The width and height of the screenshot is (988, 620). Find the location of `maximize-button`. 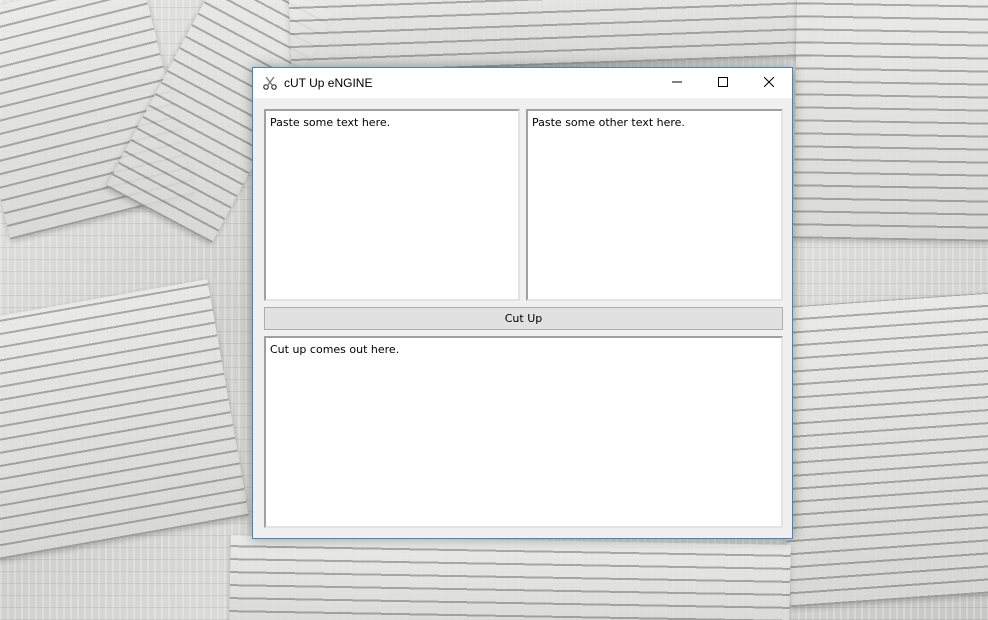

maximize-button is located at coordinates (723, 83).